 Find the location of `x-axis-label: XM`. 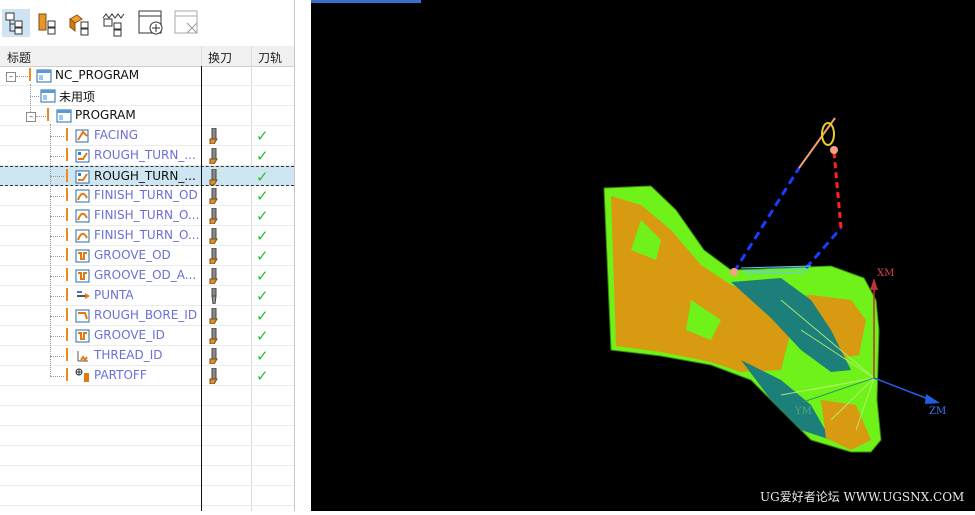

x-axis-label: XM is located at coordinates (886, 273).